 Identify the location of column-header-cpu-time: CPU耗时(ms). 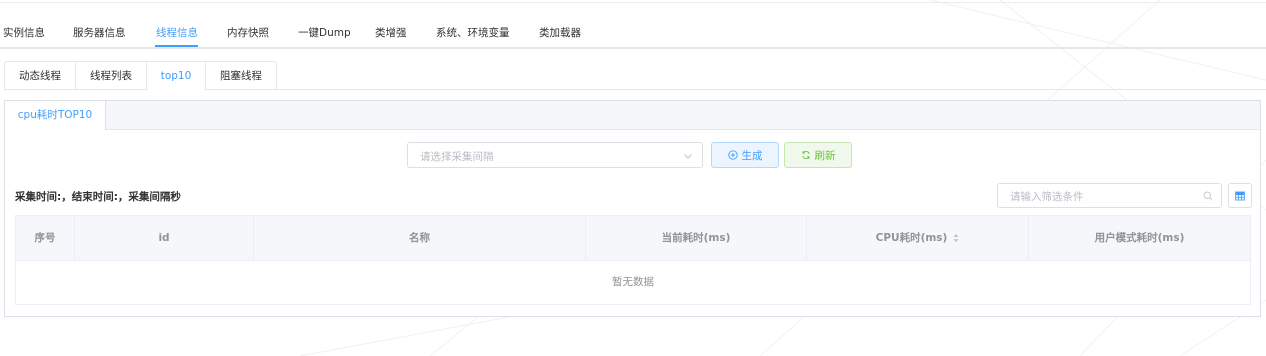
(918, 238).